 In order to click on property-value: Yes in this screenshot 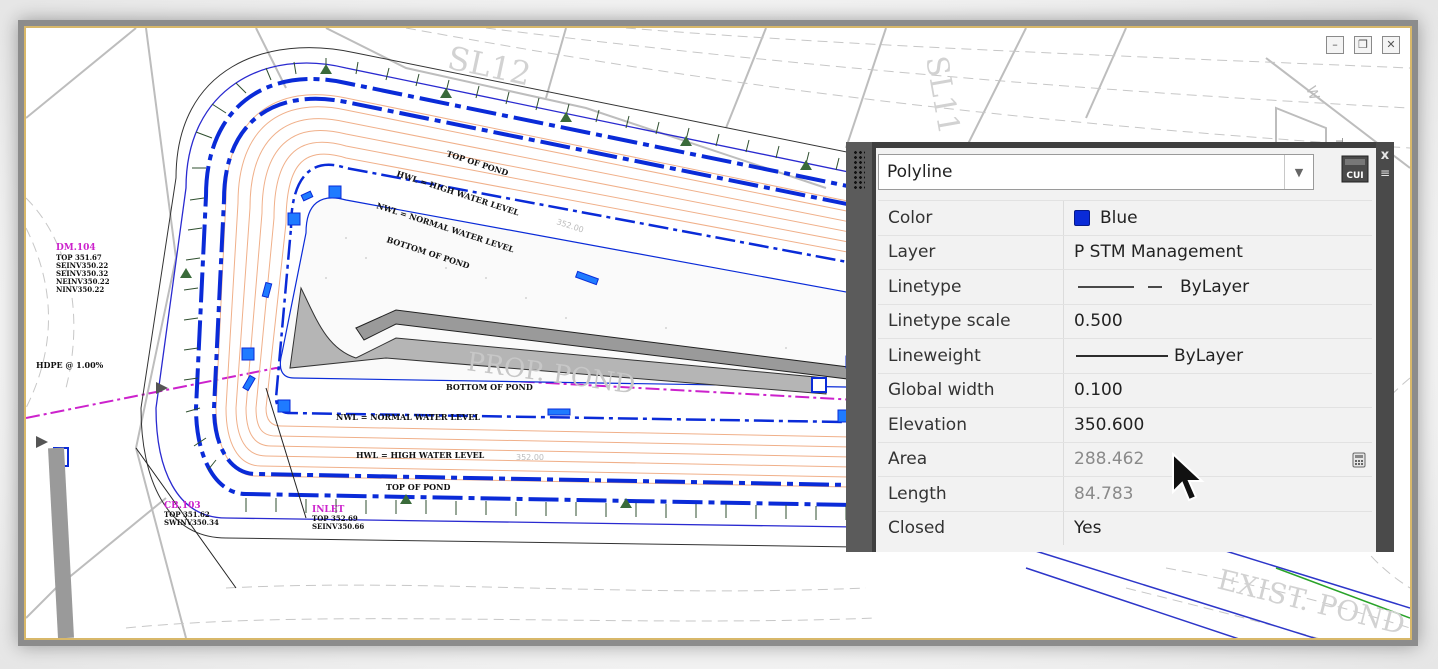, I will do `click(1218, 529)`.